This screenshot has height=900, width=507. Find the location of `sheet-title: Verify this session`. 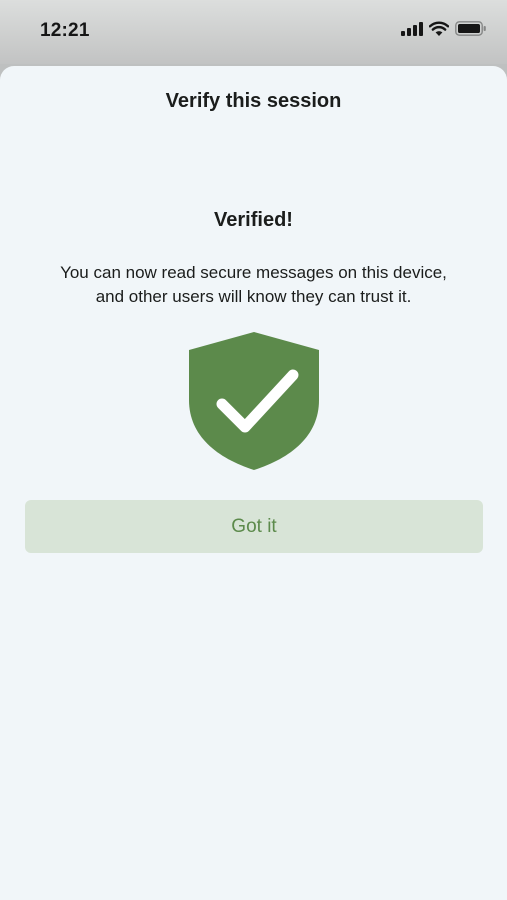

sheet-title: Verify this session is located at coordinates (253, 101).